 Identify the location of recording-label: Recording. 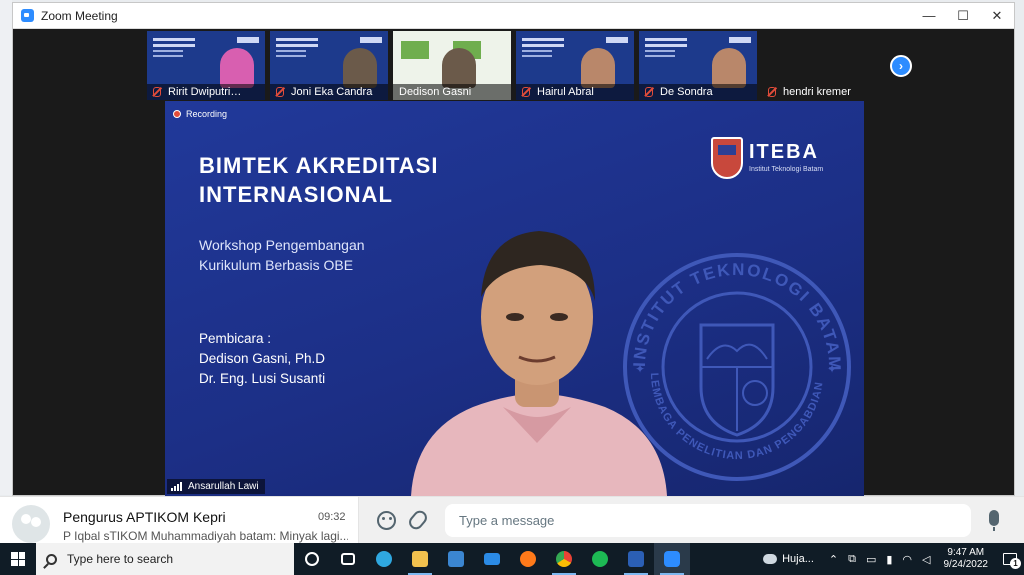
(207, 114).